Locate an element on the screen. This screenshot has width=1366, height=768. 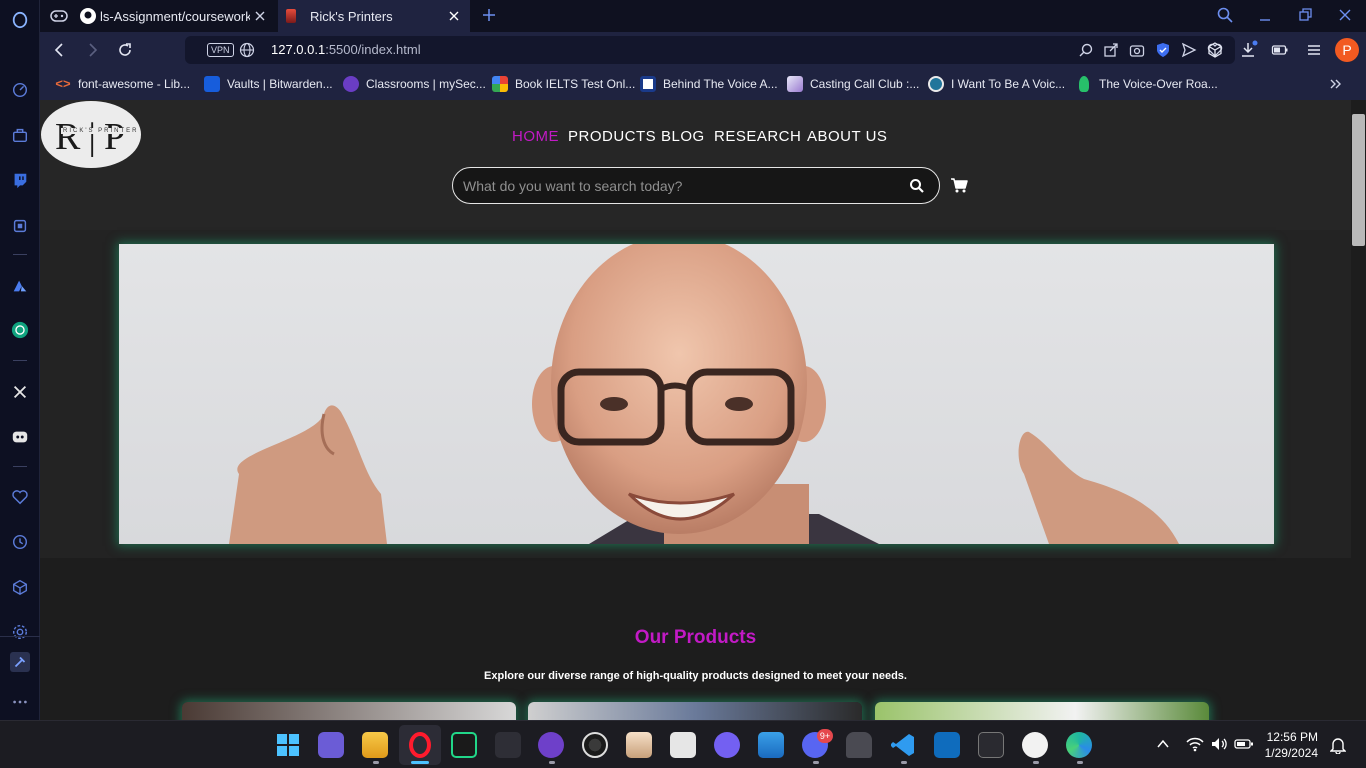
bookmarks-overflow-icon is located at coordinates (1336, 84).